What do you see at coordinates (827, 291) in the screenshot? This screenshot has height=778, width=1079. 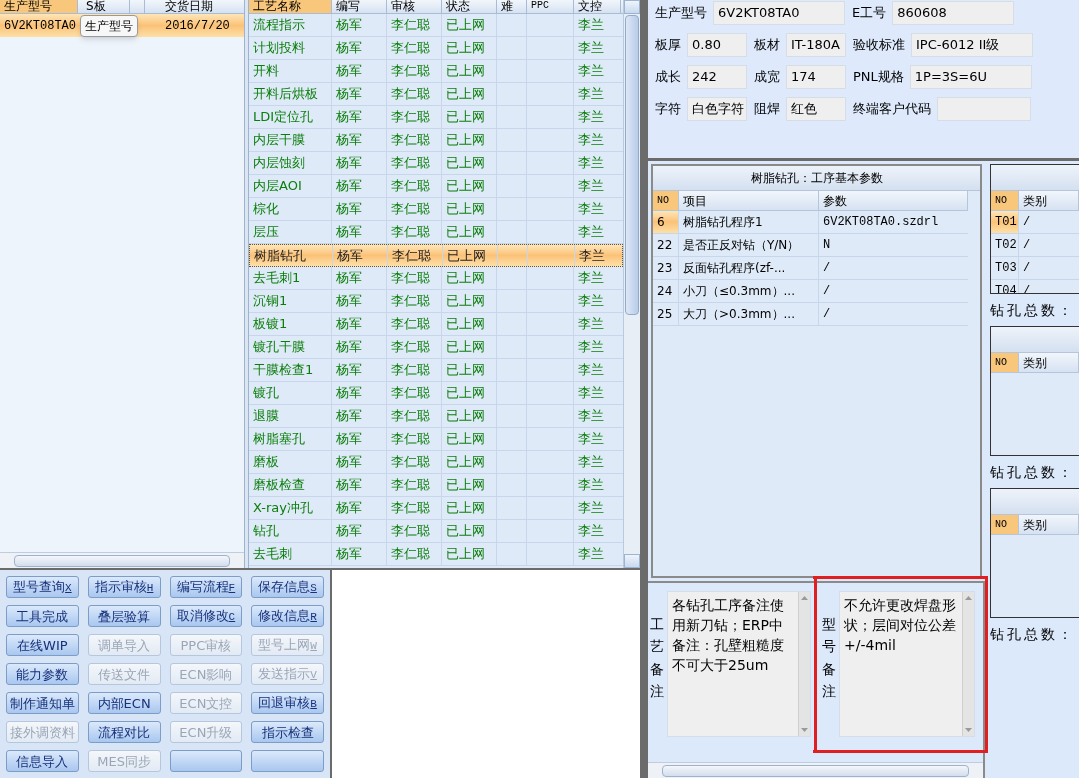 I see `table-cell-text: /` at bounding box center [827, 291].